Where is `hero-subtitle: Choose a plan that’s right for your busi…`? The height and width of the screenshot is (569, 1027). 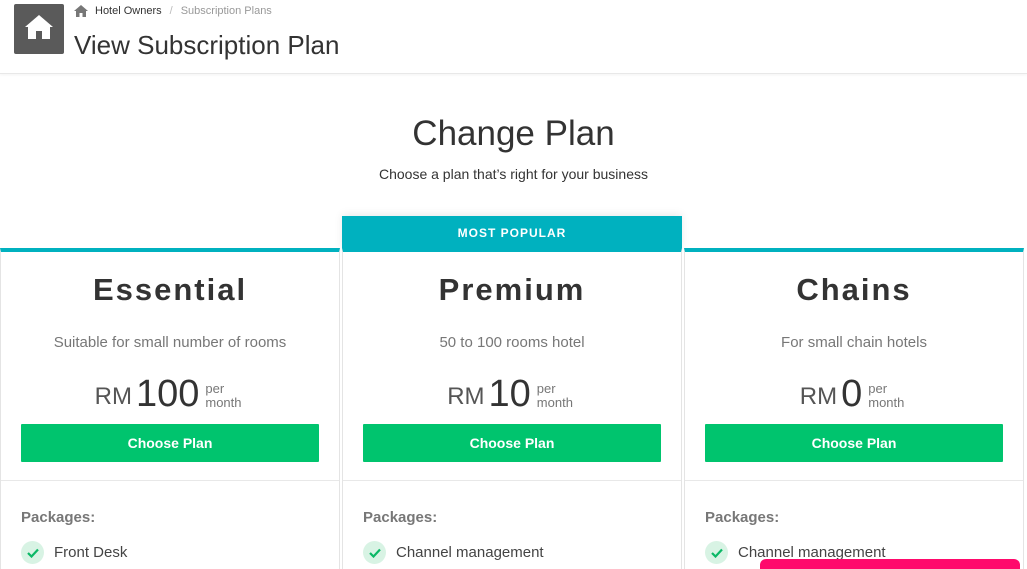
hero-subtitle: Choose a plan that’s right for your busi… is located at coordinates (513, 174).